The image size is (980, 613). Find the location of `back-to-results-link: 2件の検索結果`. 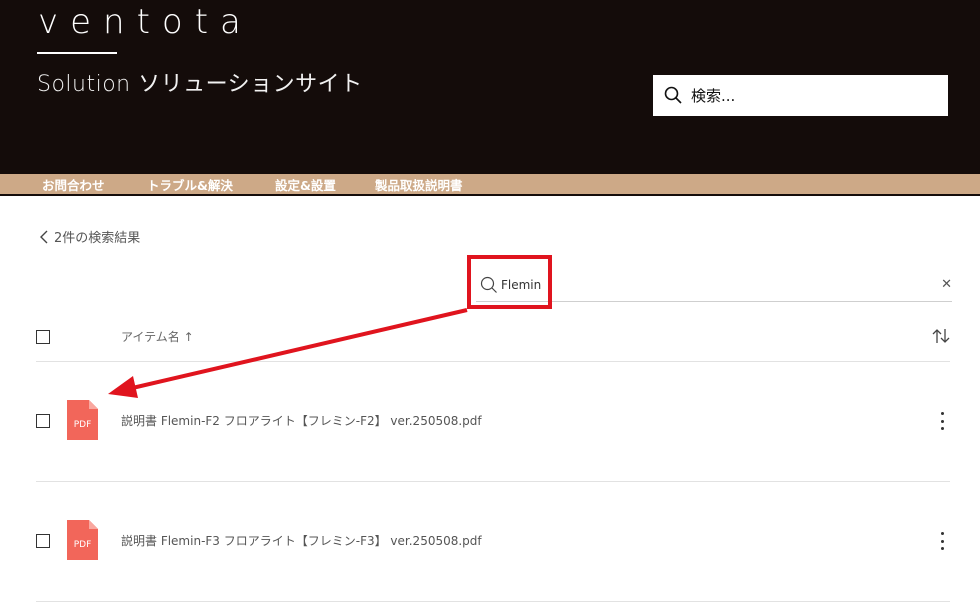

back-to-results-link: 2件の検索結果 is located at coordinates (90, 236).